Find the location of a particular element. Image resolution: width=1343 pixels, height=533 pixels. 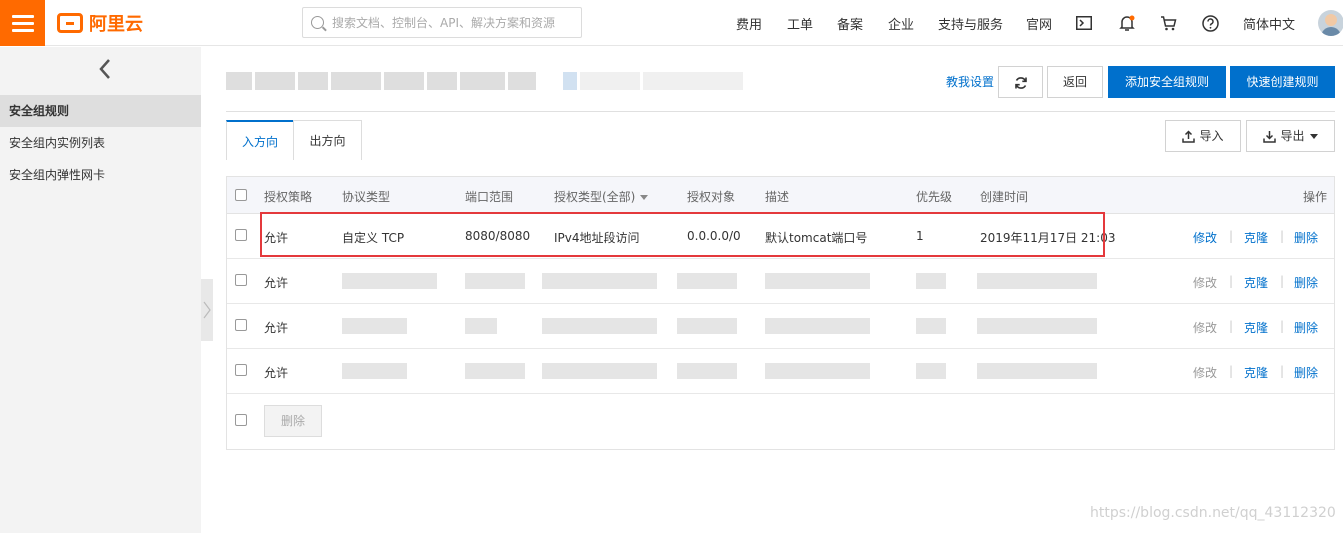

cell-protocol: 自定义 TCP is located at coordinates (373, 238).